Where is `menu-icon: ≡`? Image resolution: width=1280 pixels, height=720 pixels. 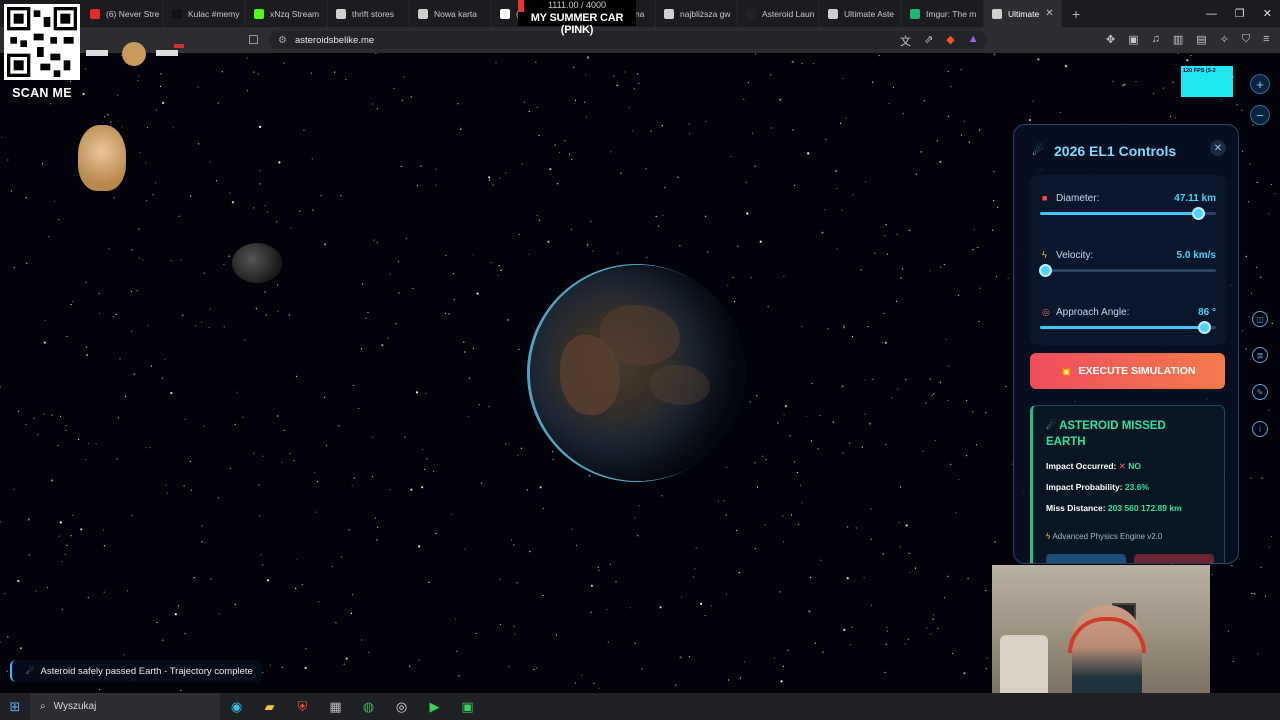
menu-icon: ≡ is located at coordinates (1266, 39).